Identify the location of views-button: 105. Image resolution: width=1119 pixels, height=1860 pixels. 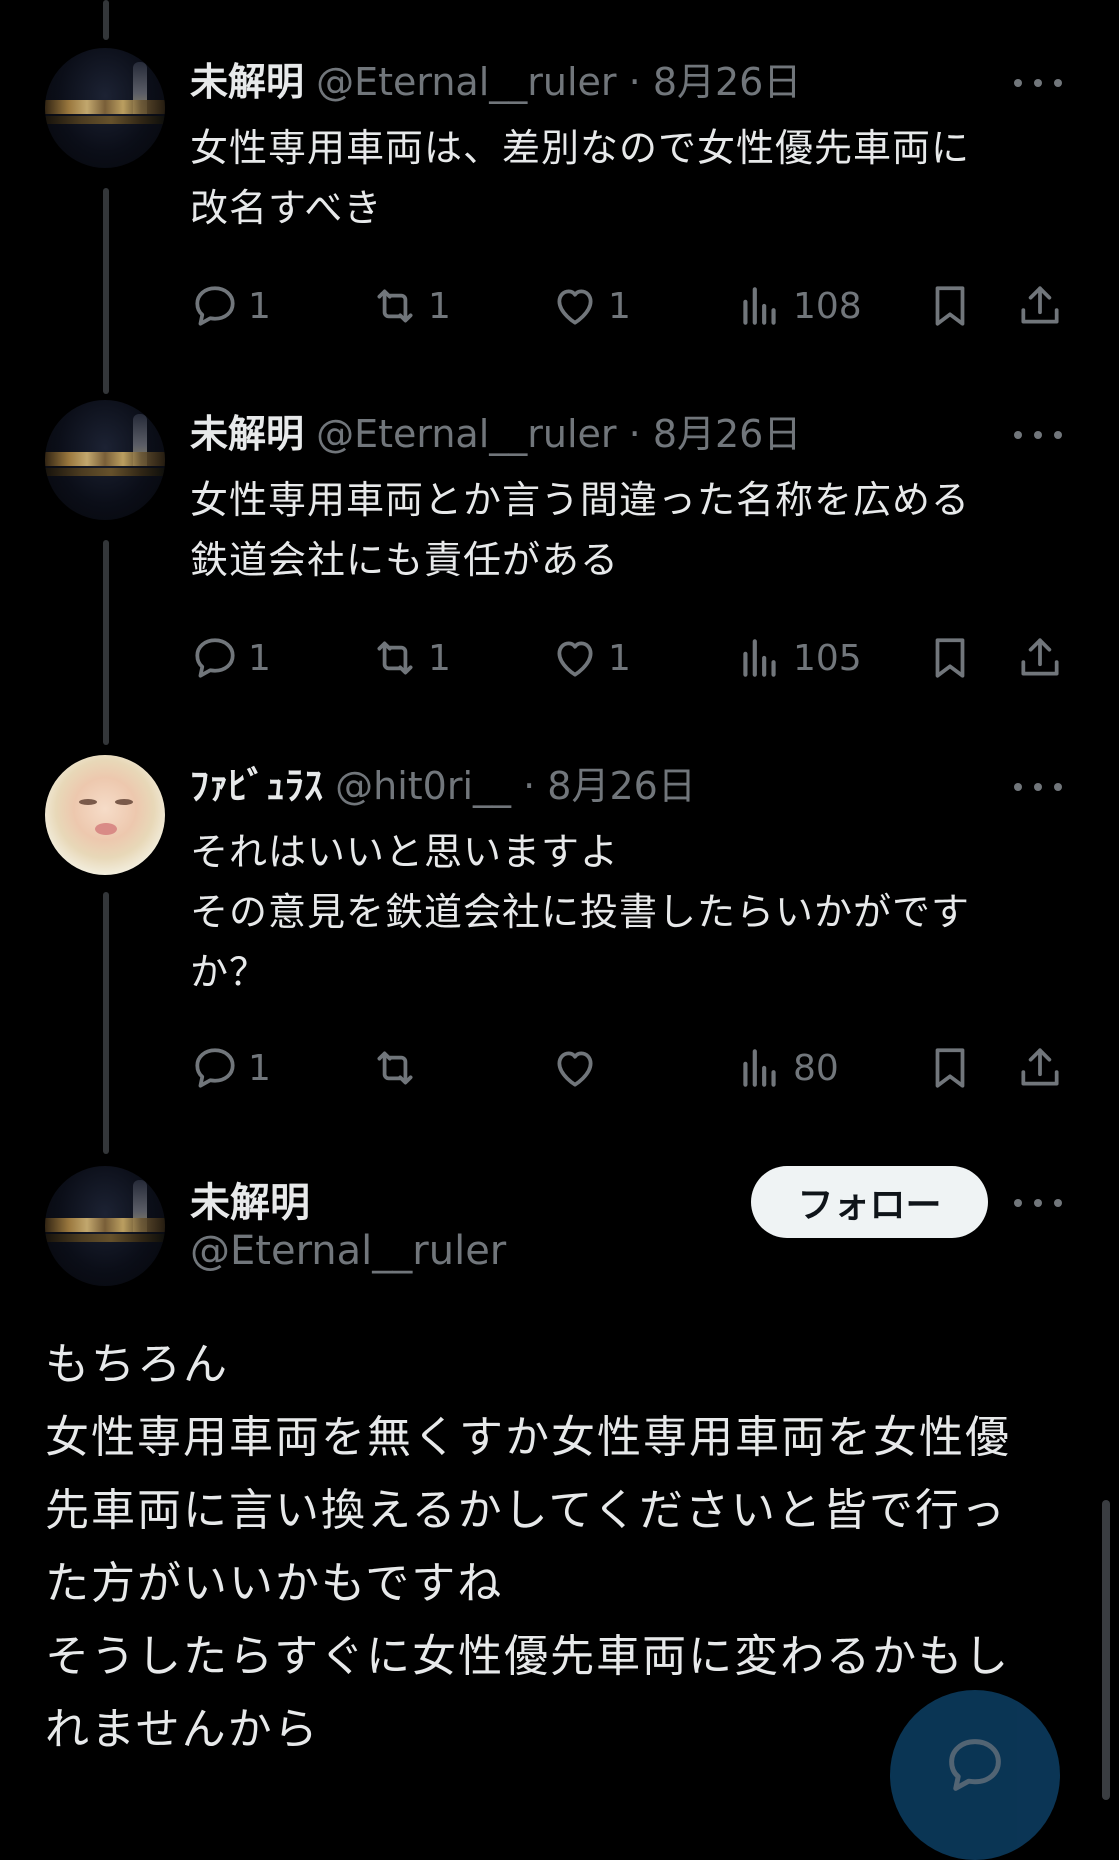
(798, 658).